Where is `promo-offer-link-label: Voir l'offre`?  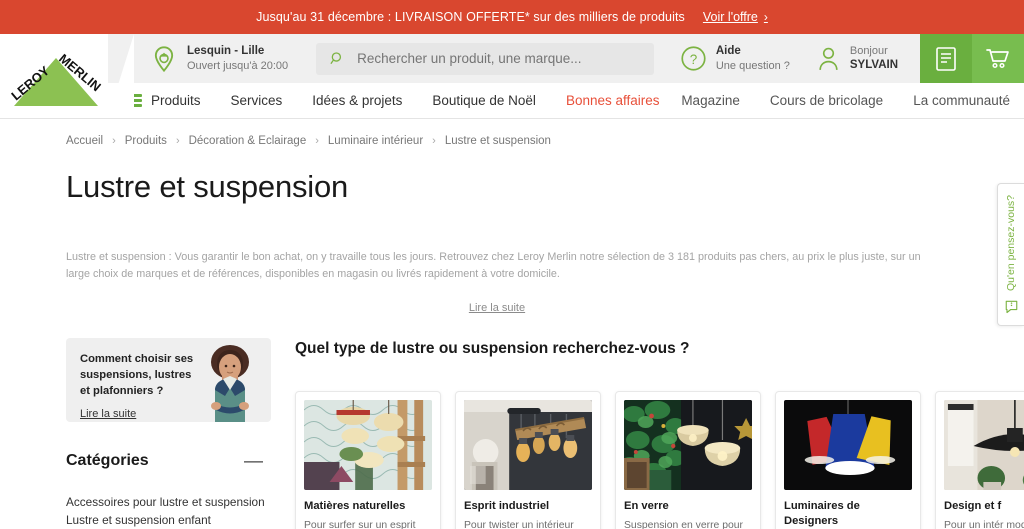
promo-offer-link-label: Voir l'offre is located at coordinates (730, 17).